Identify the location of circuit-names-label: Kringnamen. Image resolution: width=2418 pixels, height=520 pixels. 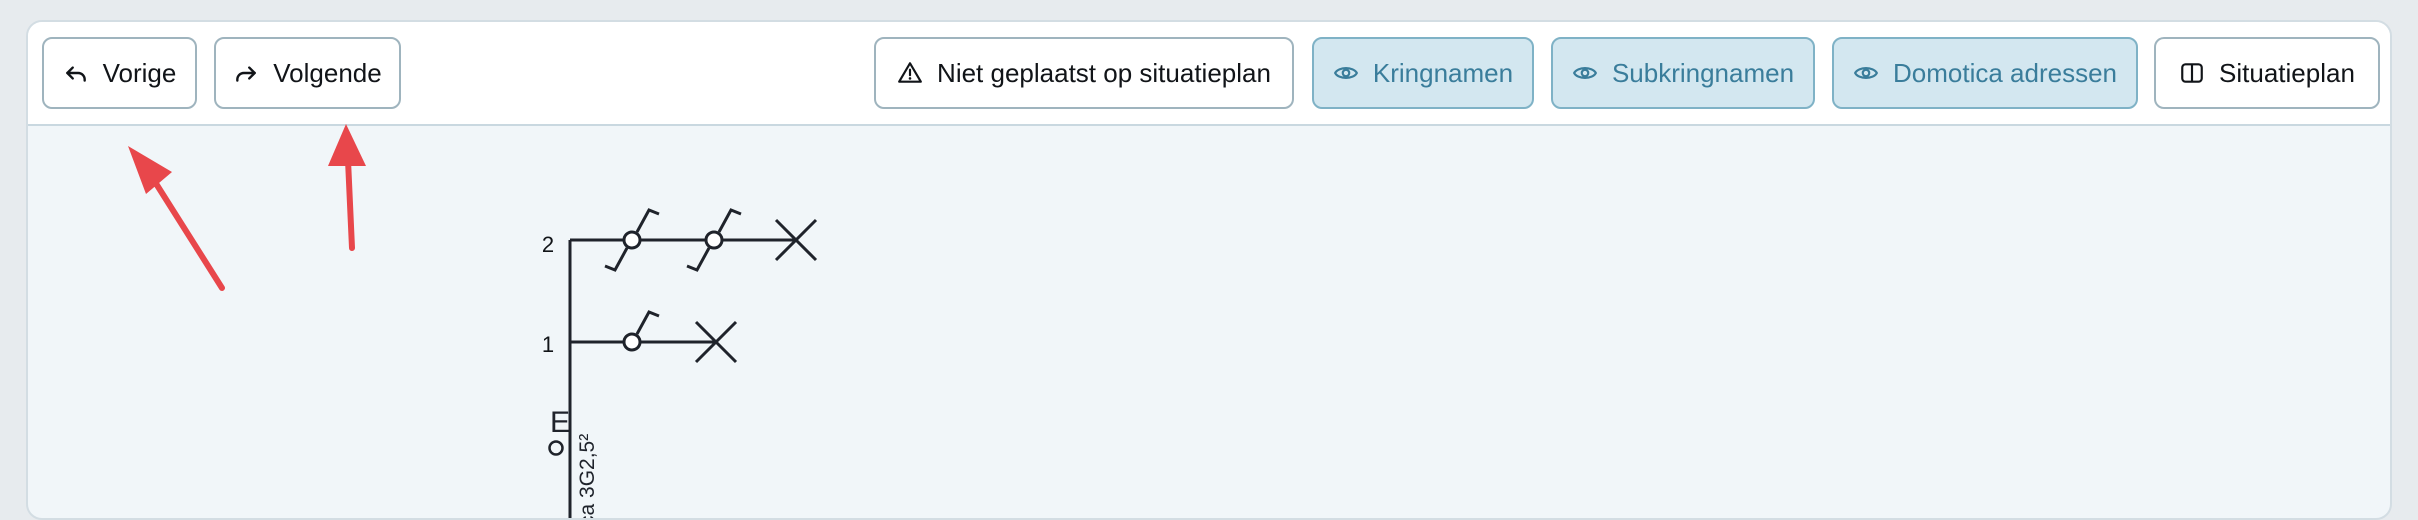
(1443, 72).